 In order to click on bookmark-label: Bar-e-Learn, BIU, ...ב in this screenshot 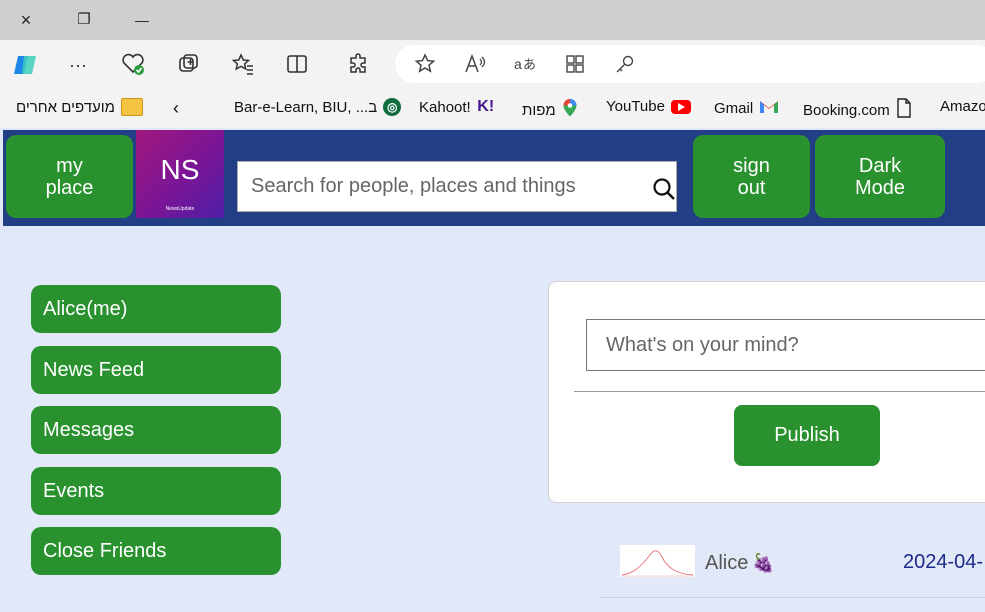, I will do `click(306, 107)`.